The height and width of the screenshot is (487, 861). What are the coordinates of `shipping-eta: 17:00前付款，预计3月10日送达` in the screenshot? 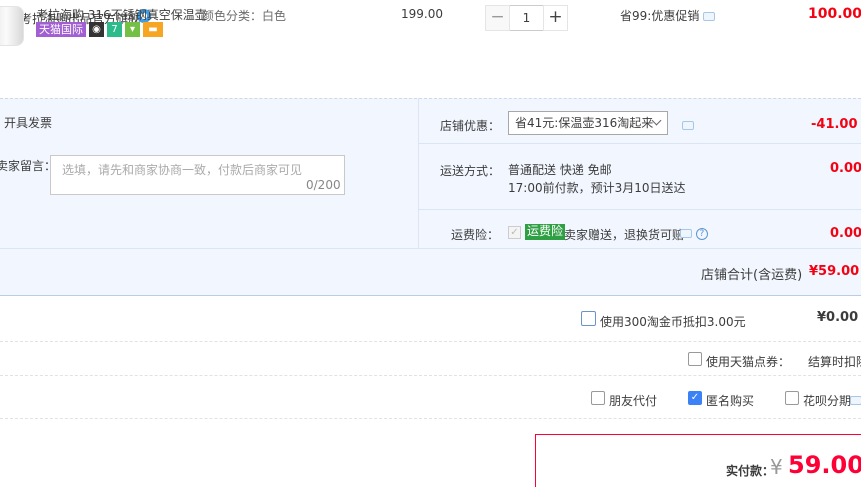 It's located at (597, 188).